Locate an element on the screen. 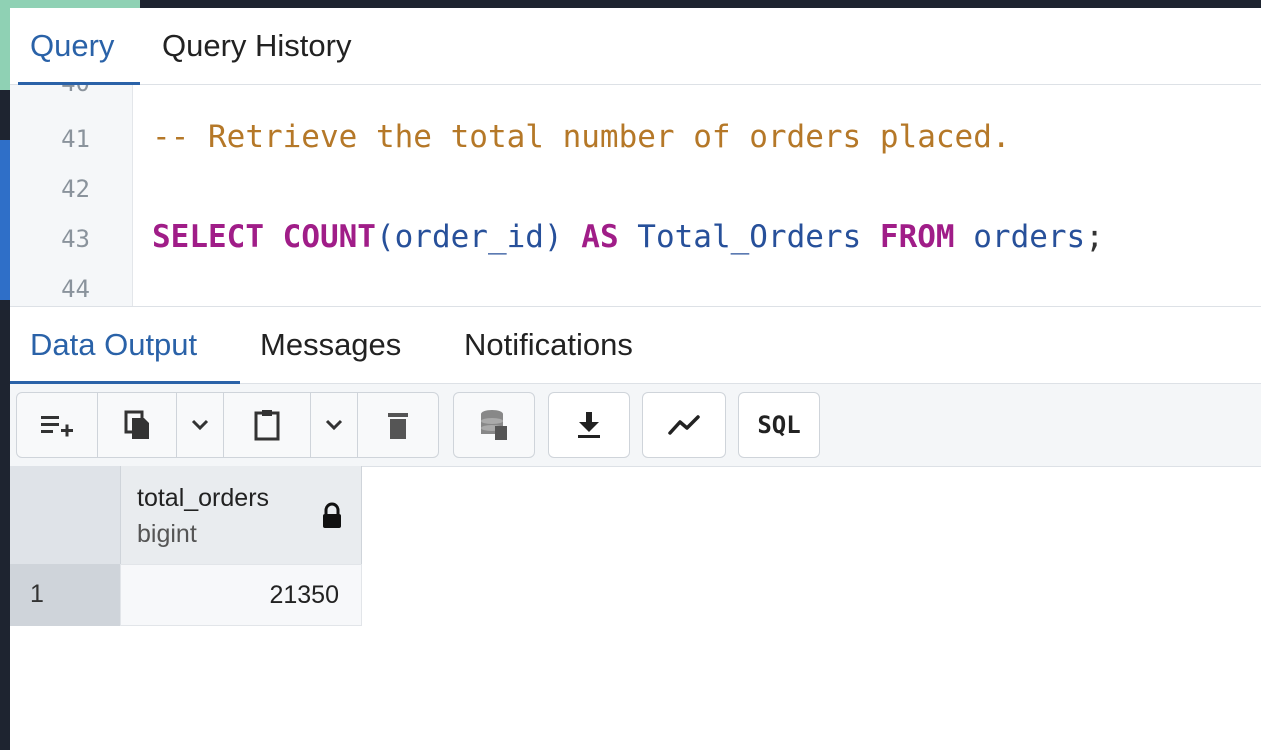 The width and height of the screenshot is (1261, 750). download-button is located at coordinates (589, 425).